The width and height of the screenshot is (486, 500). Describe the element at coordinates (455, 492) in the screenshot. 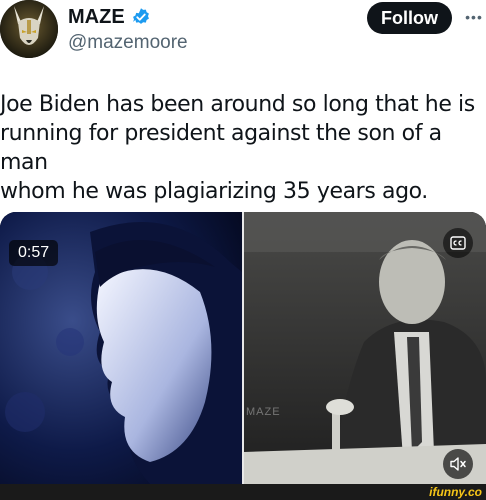

I see `ifunny-watermark: ifunny.co` at that location.